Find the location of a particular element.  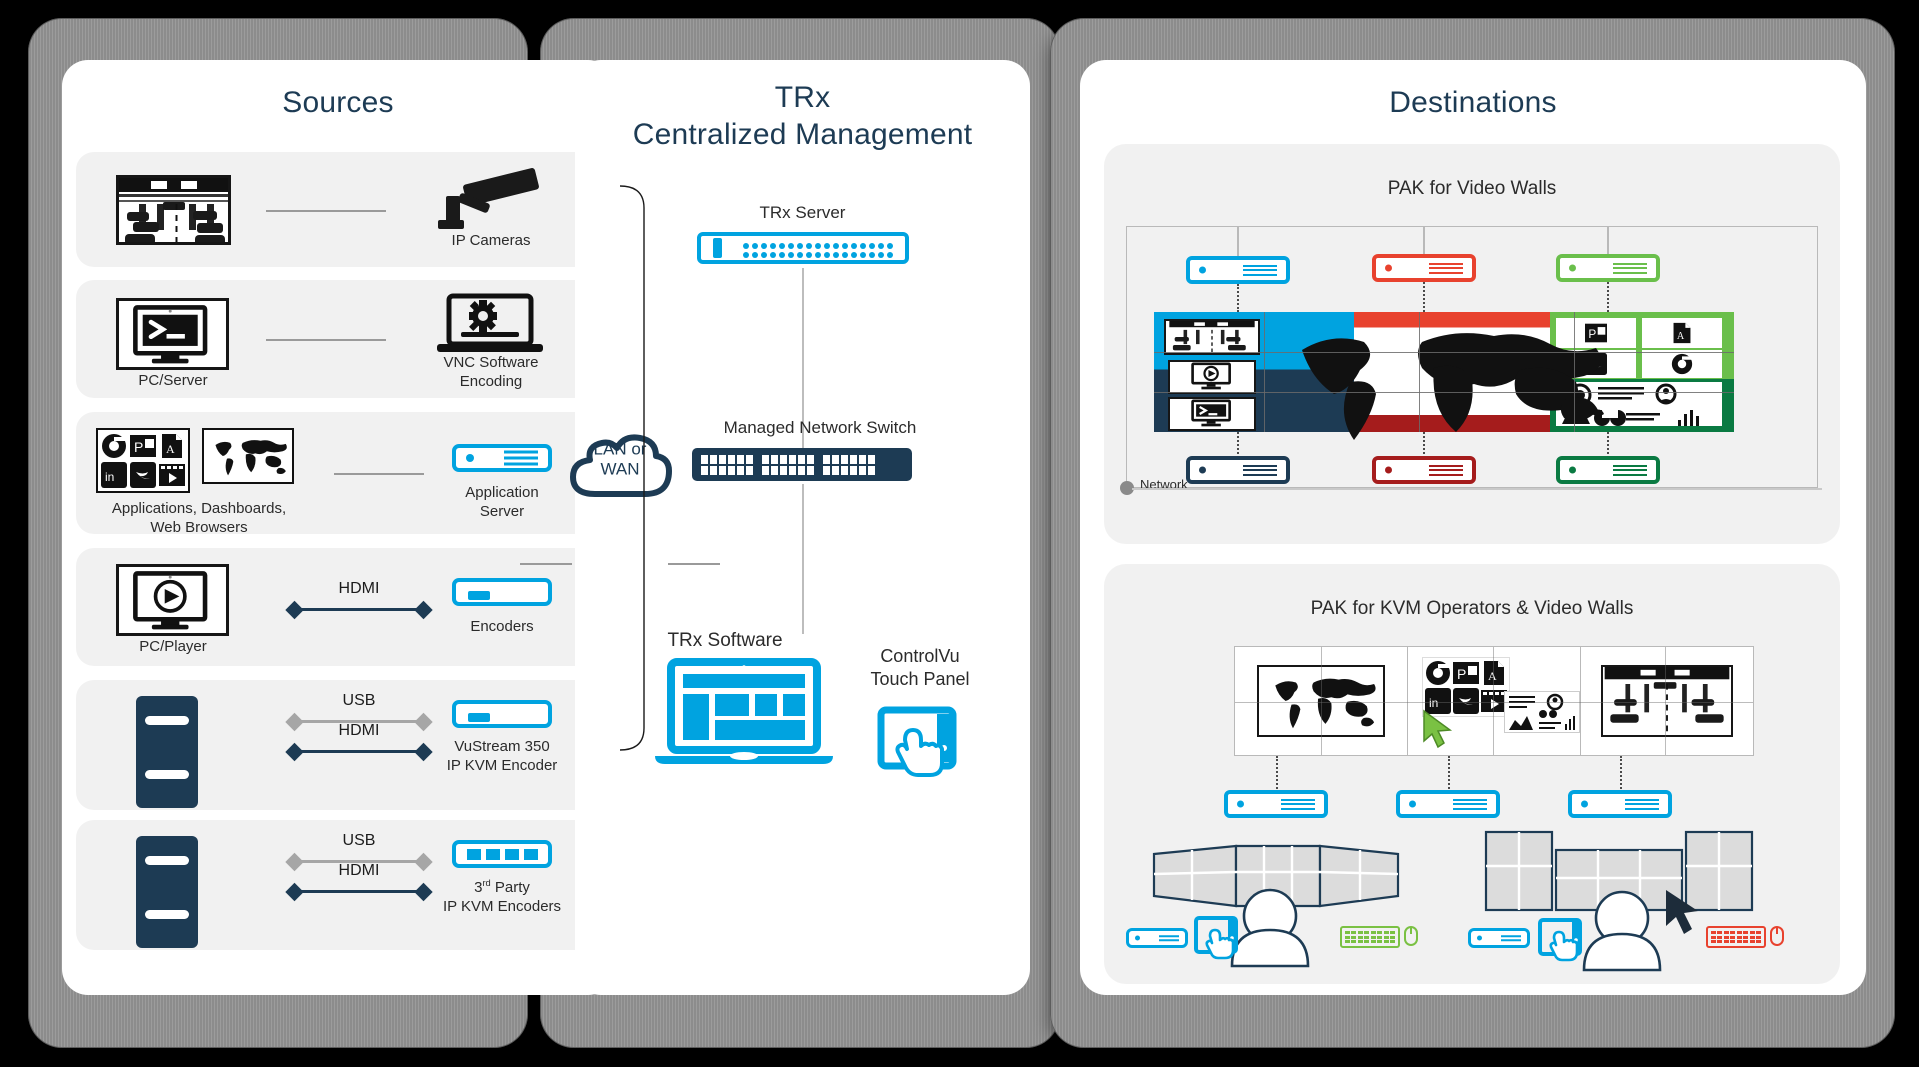

source-target-label: VuStream 350 IP KVM Encoder is located at coordinates (502, 757).